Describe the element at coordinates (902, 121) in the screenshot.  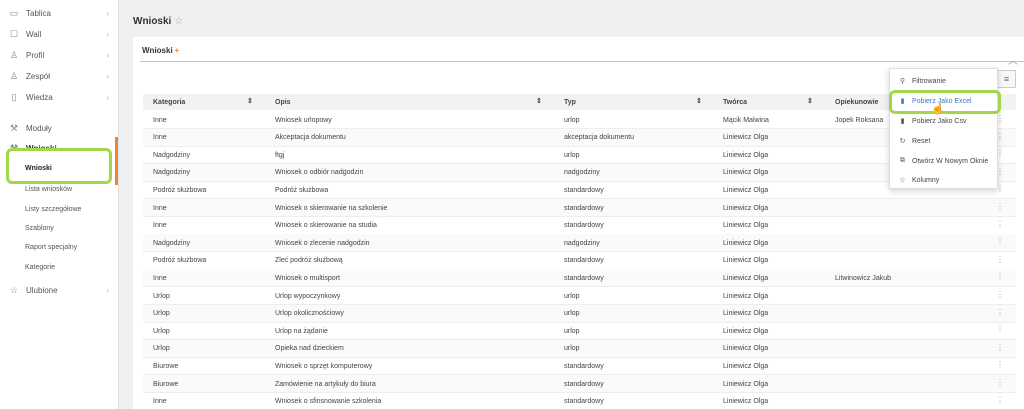
I see `file-icon: ▮` at that location.